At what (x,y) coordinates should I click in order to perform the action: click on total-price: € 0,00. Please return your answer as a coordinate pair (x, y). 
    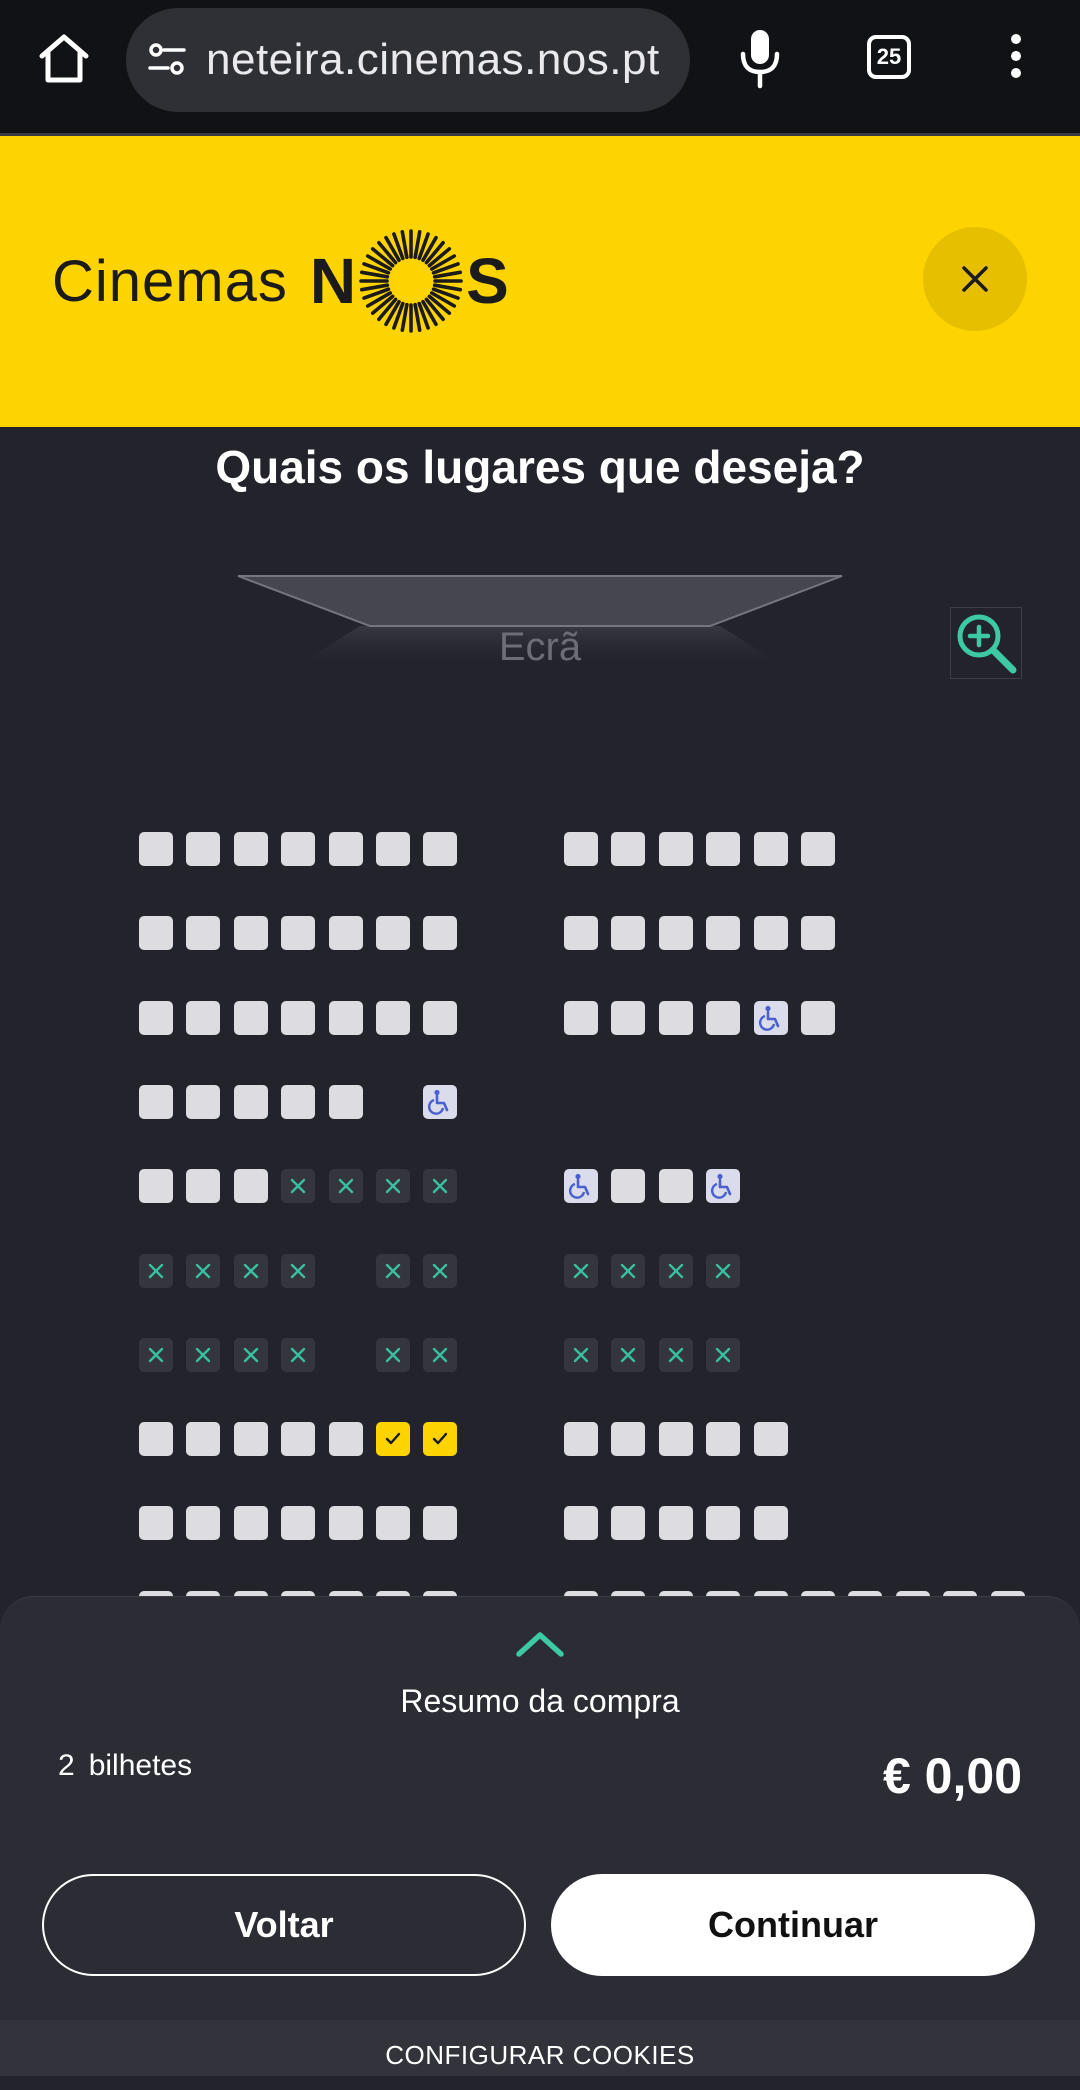
    Looking at the image, I should click on (952, 1776).